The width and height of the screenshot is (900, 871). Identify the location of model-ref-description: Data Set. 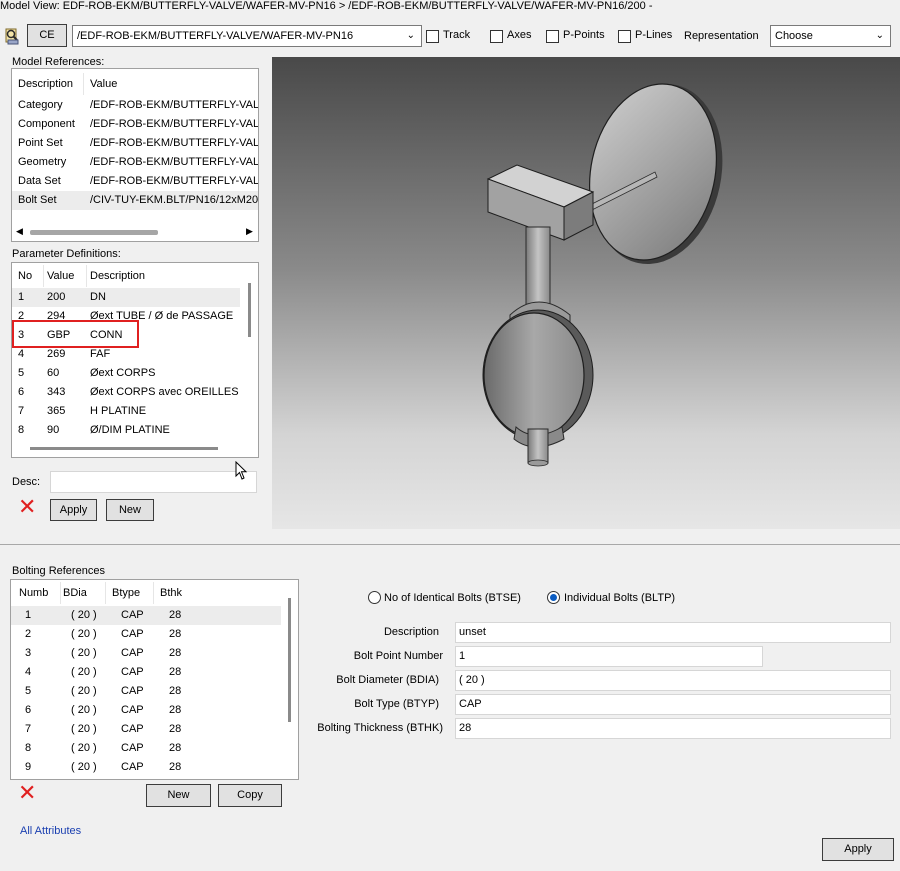
(39, 181).